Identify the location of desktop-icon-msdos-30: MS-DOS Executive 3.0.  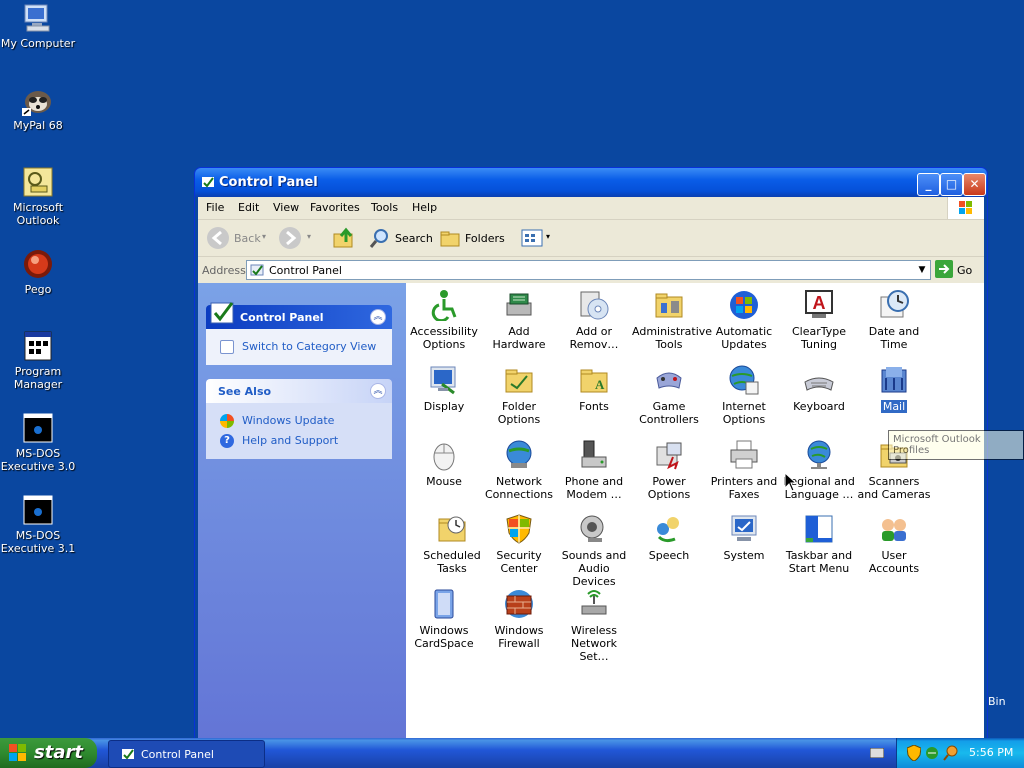
(38, 442).